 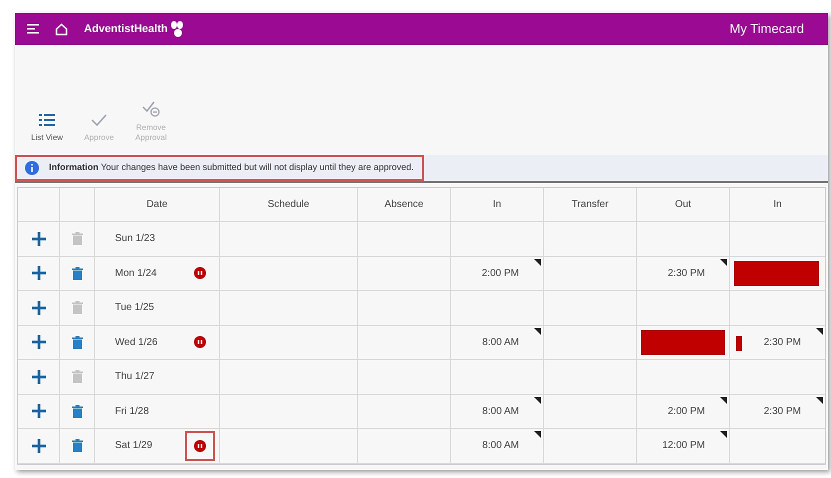 What do you see at coordinates (47, 120) in the screenshot?
I see `list-icon` at bounding box center [47, 120].